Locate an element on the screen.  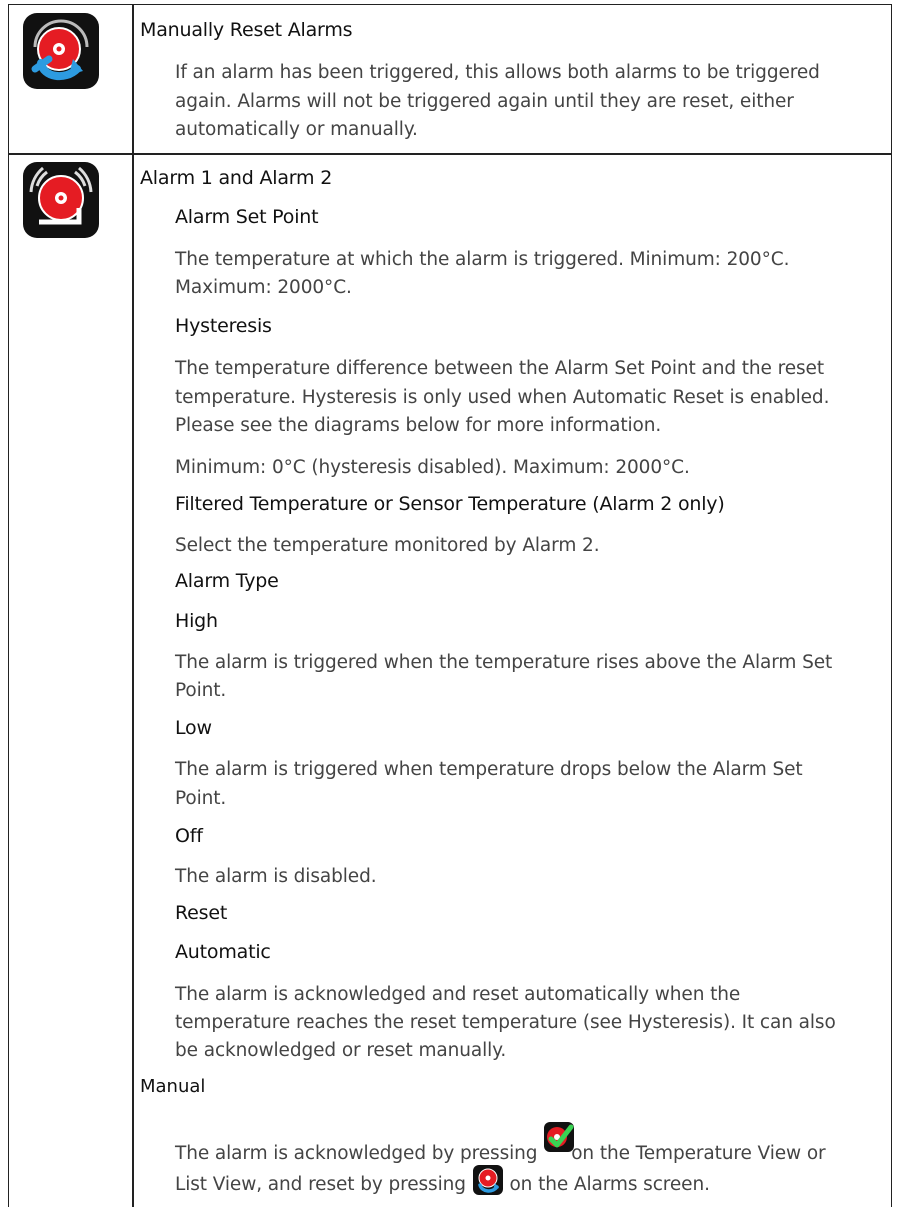
setpoint-line-2: Maximum: 2000°C. is located at coordinates (263, 287).